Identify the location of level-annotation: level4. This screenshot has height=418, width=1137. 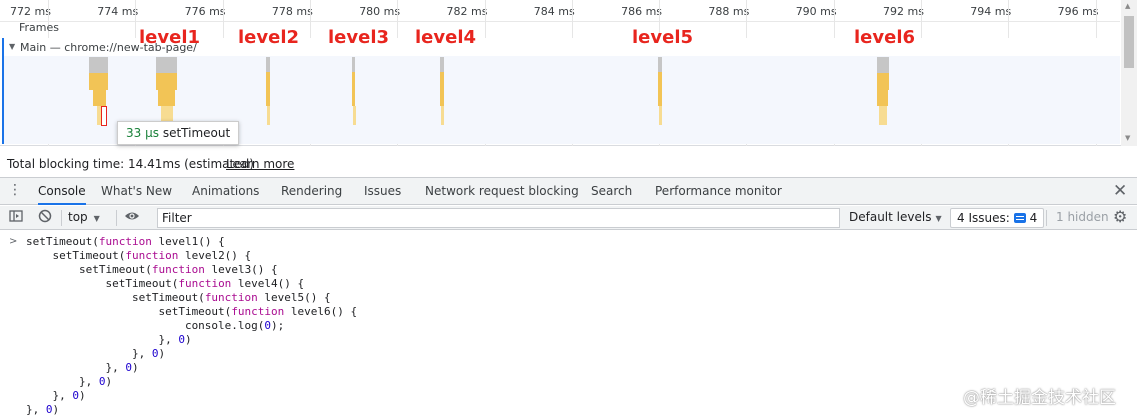
(446, 37).